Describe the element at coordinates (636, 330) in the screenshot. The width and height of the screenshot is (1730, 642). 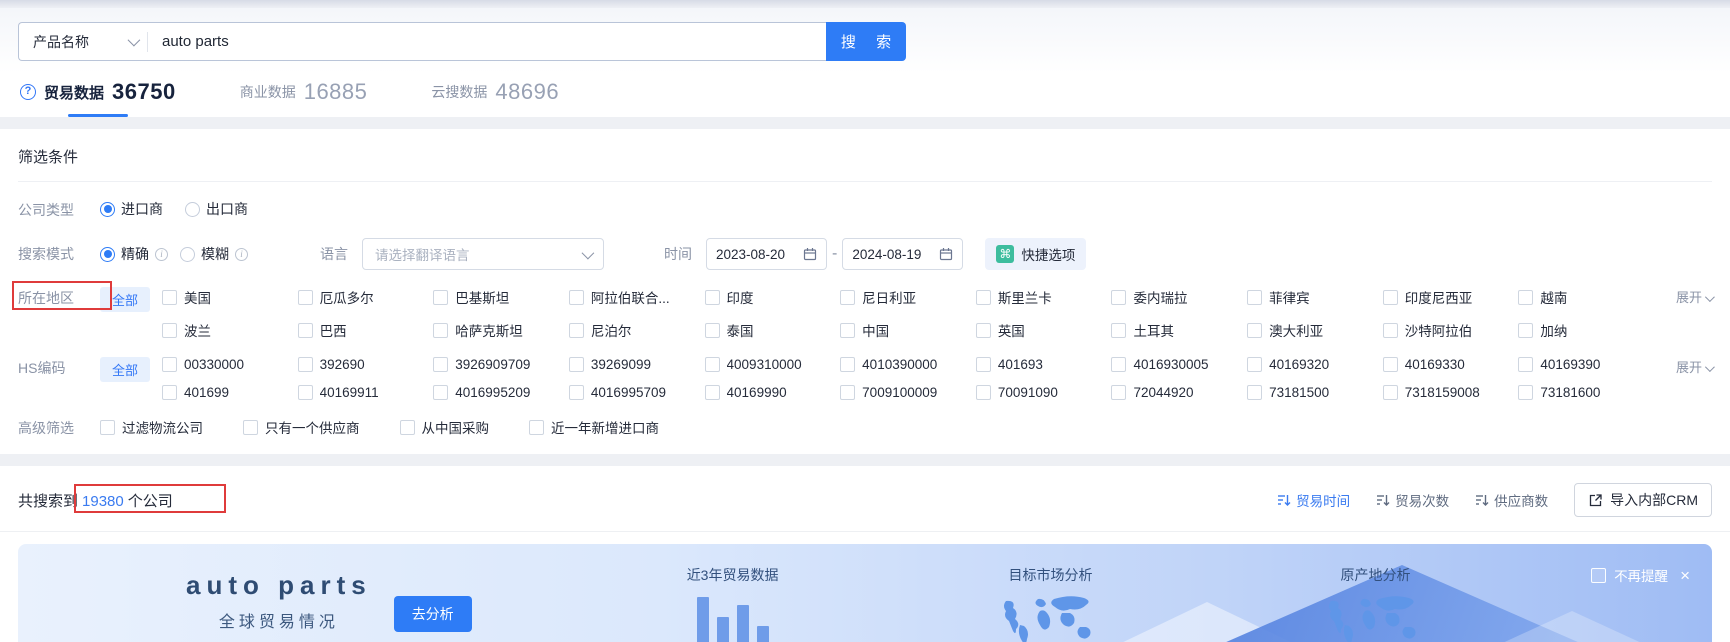
I see `region-checkbox-item: 尼泊尔` at that location.